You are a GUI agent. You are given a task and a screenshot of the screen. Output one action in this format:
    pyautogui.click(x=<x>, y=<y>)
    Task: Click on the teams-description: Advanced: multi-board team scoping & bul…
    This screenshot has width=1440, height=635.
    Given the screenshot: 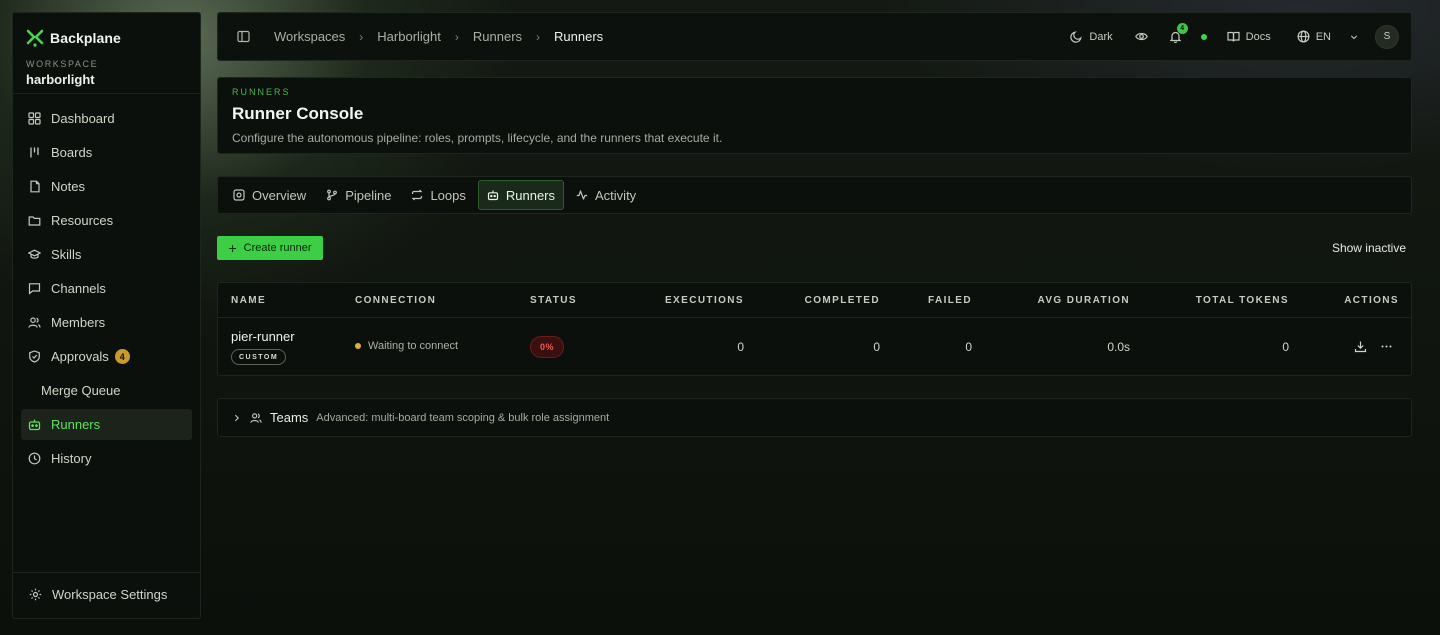 What is the action you would take?
    pyautogui.click(x=463, y=417)
    